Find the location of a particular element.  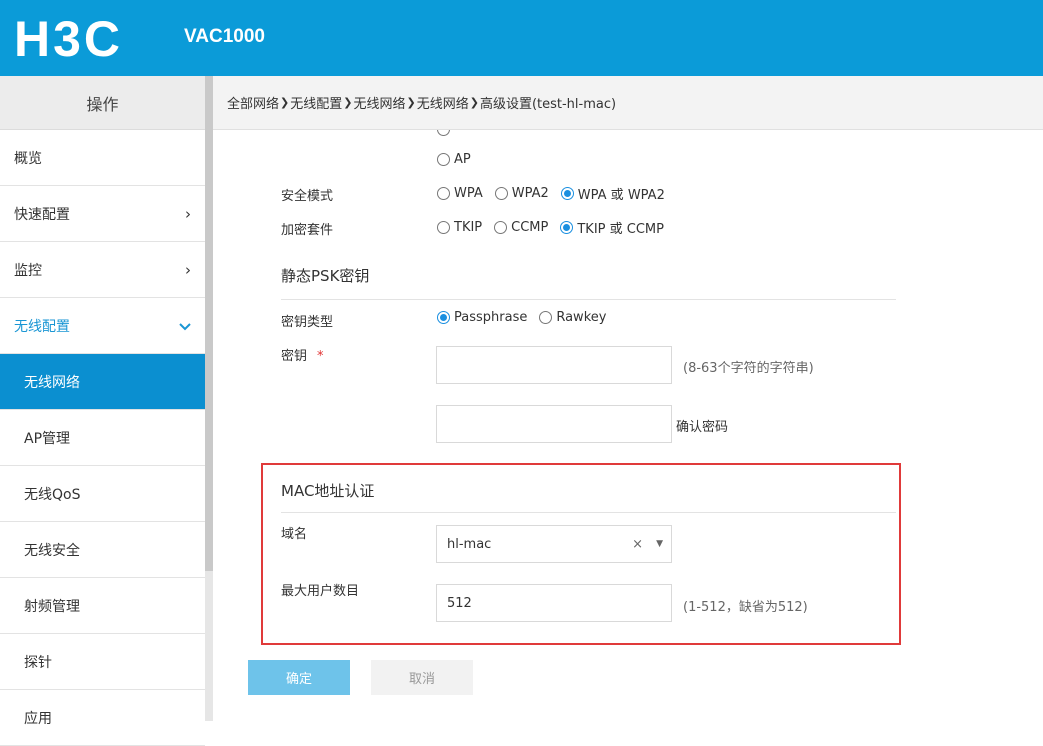

domain-select: hl-mac × ▼ is located at coordinates (554, 544).